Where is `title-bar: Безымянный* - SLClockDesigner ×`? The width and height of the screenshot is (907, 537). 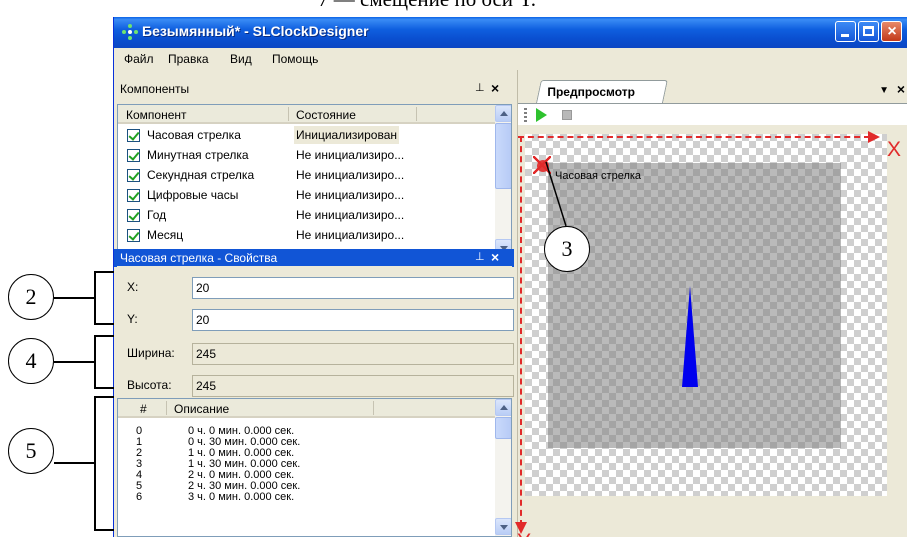
title-bar: Безымянный* - SLClockDesigner × is located at coordinates (510, 32).